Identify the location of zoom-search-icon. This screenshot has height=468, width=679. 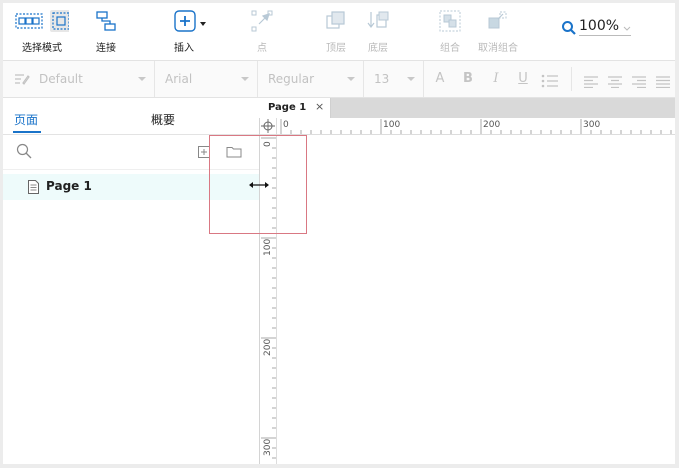
(569, 28).